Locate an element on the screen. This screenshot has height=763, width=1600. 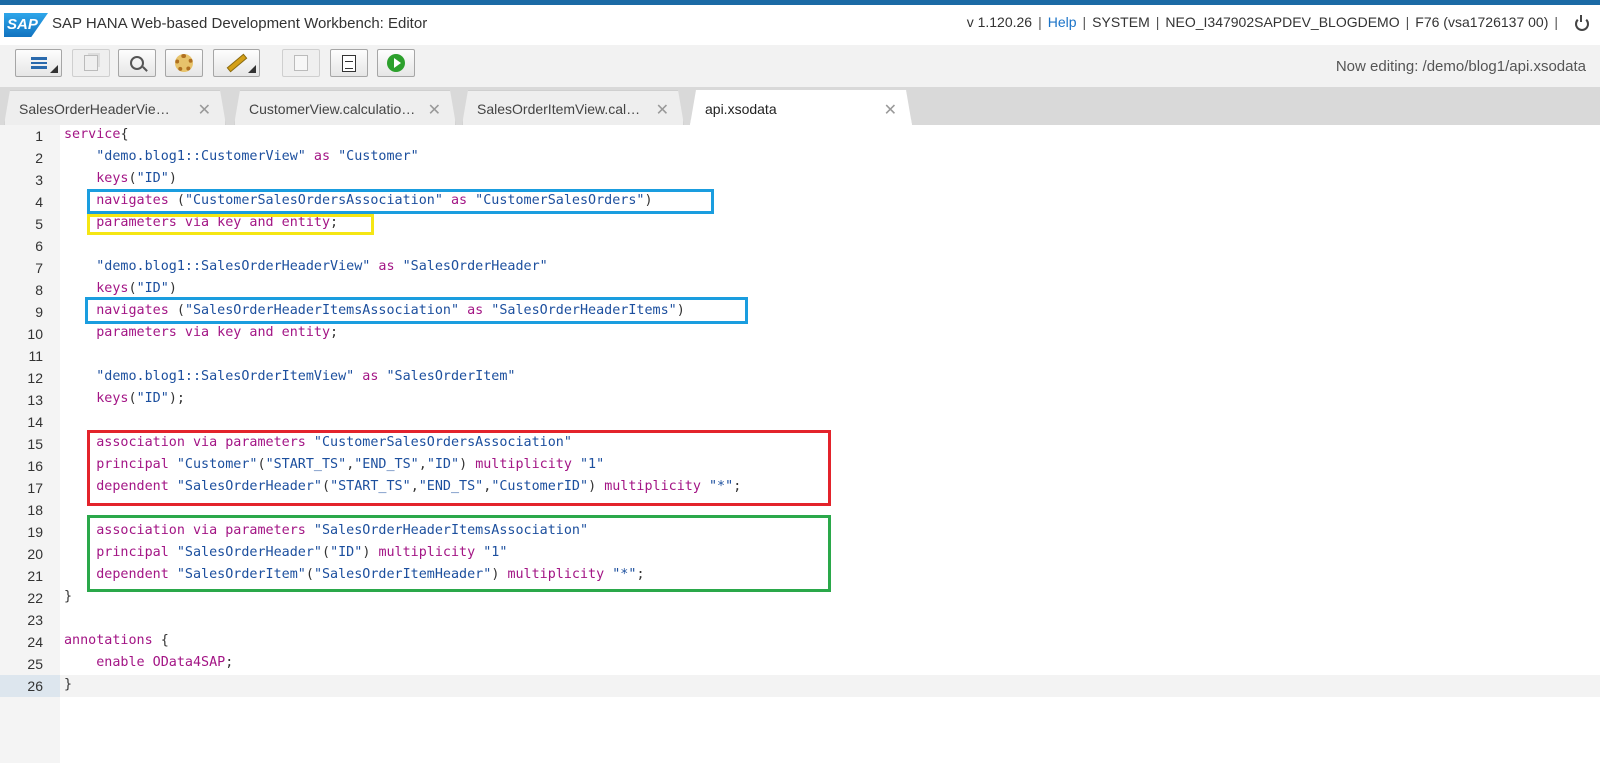
sap-logo: SAP is located at coordinates (26, 25).